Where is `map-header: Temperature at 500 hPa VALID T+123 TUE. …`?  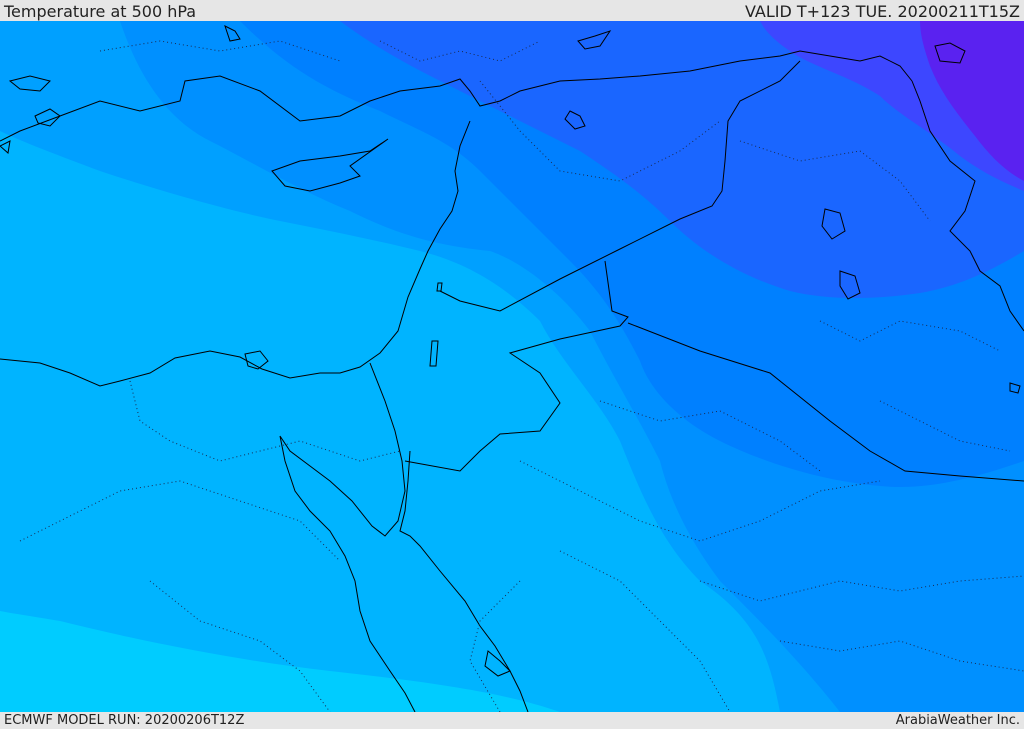 map-header: Temperature at 500 hPa VALID T+123 TUE. … is located at coordinates (512, 10).